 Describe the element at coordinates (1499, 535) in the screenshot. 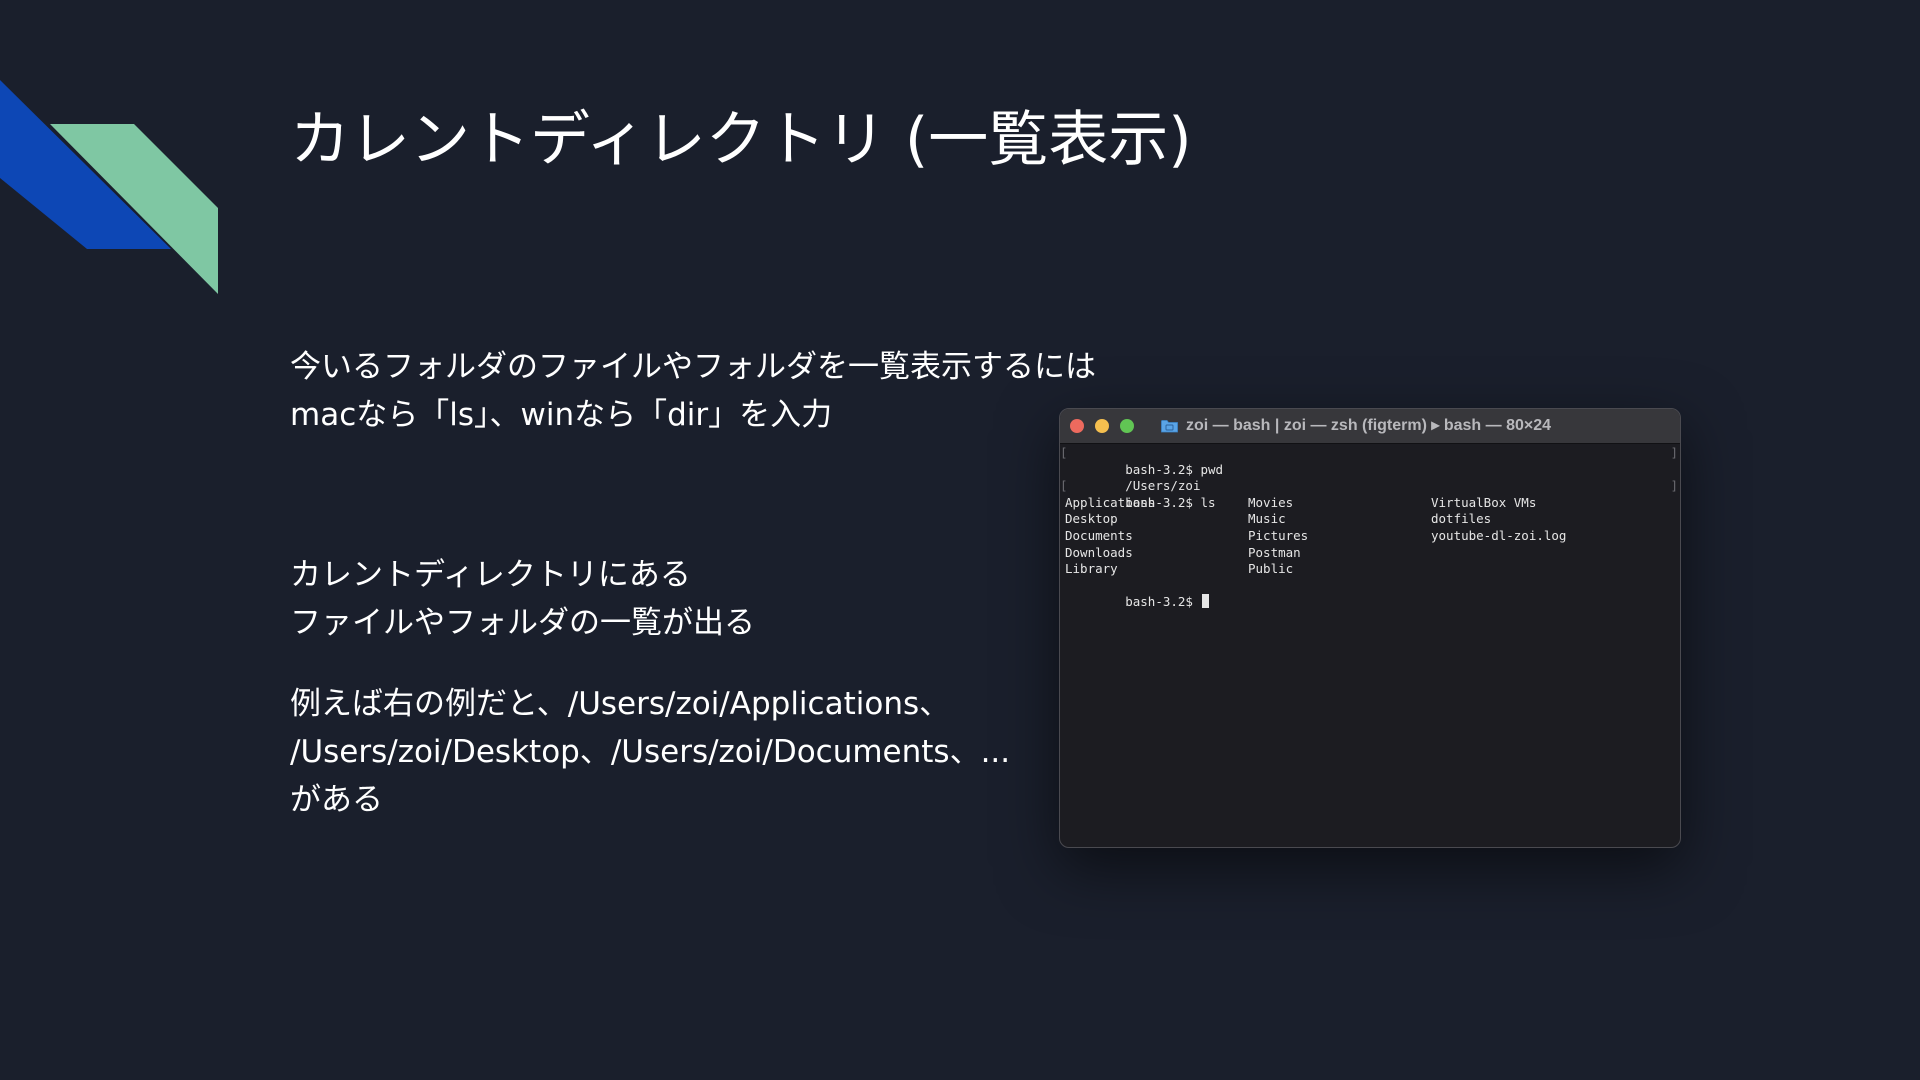

I see `listing-entry: youtube-dl-zoi.log` at that location.